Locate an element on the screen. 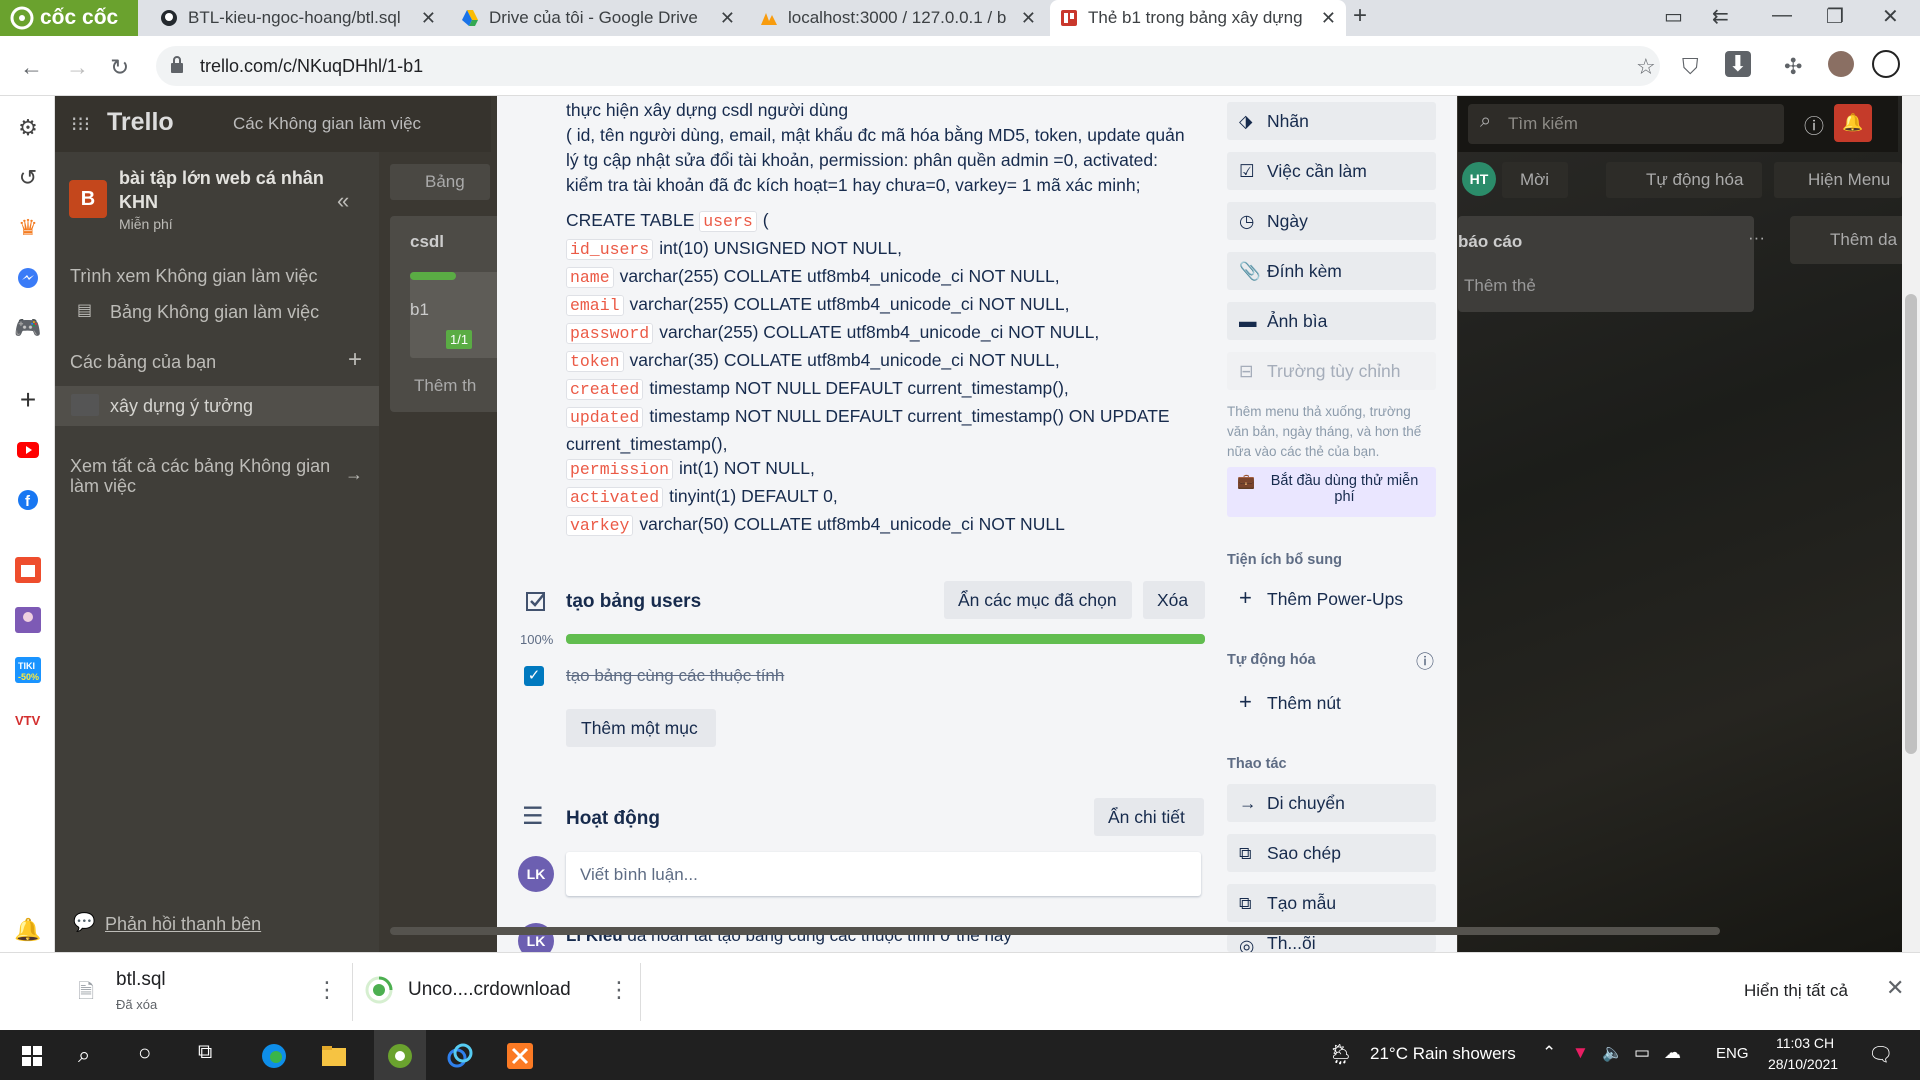 Image resolution: width=1920 pixels, height=1080 pixels. antivirus-icon: ▼ is located at coordinates (1580, 1053).